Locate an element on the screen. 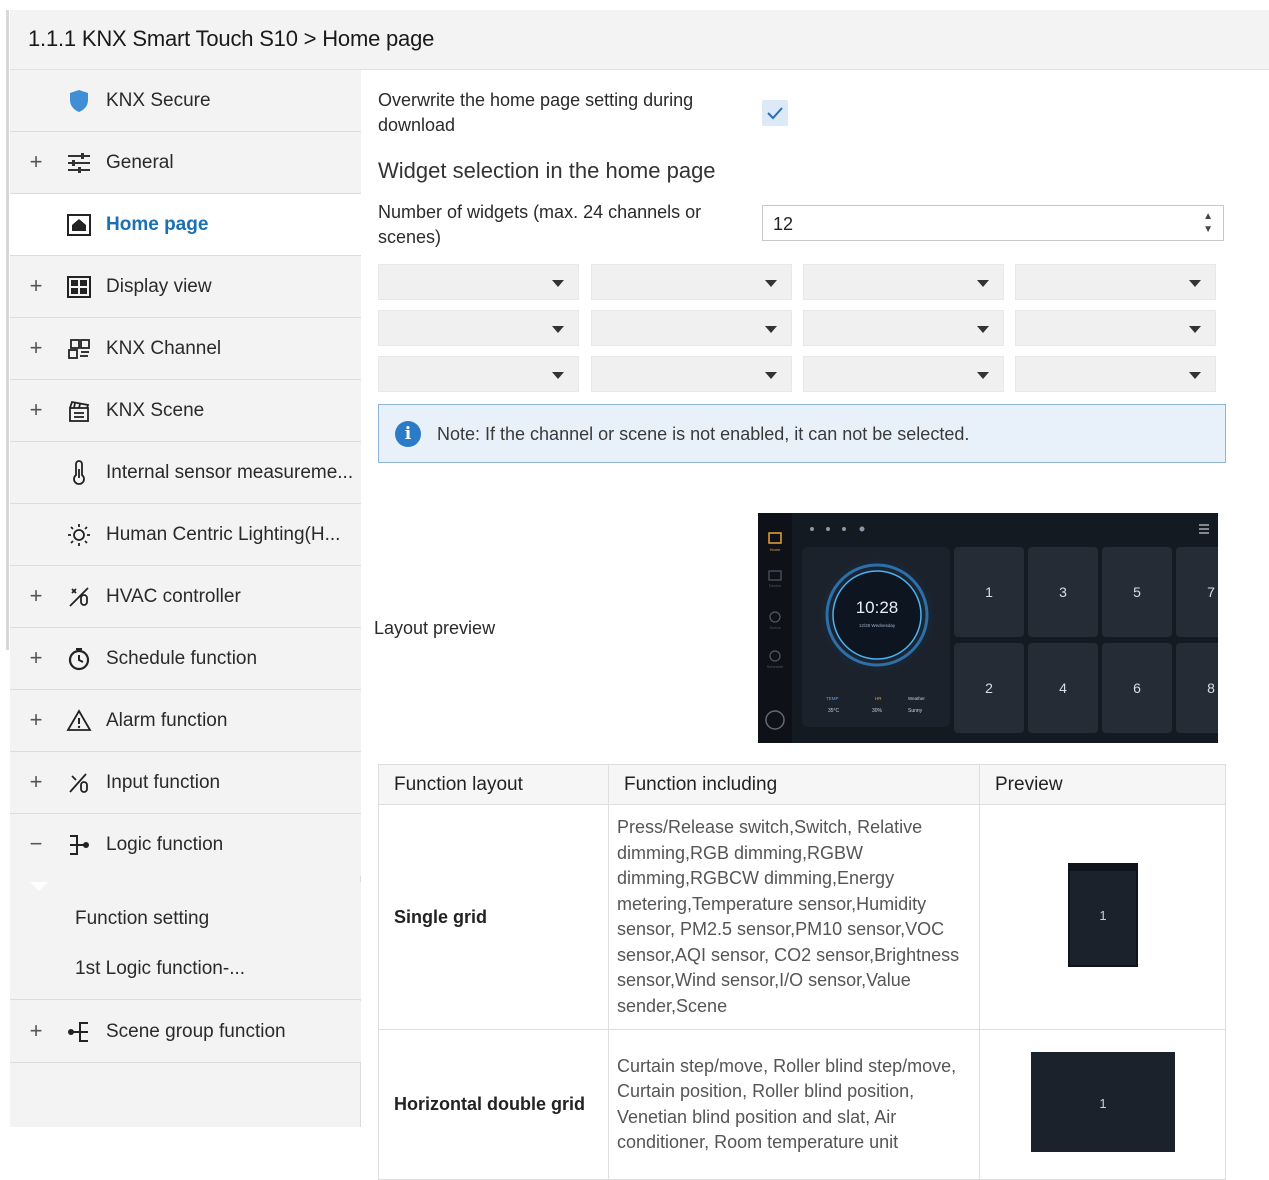  input-icon is located at coordinates (78, 783).